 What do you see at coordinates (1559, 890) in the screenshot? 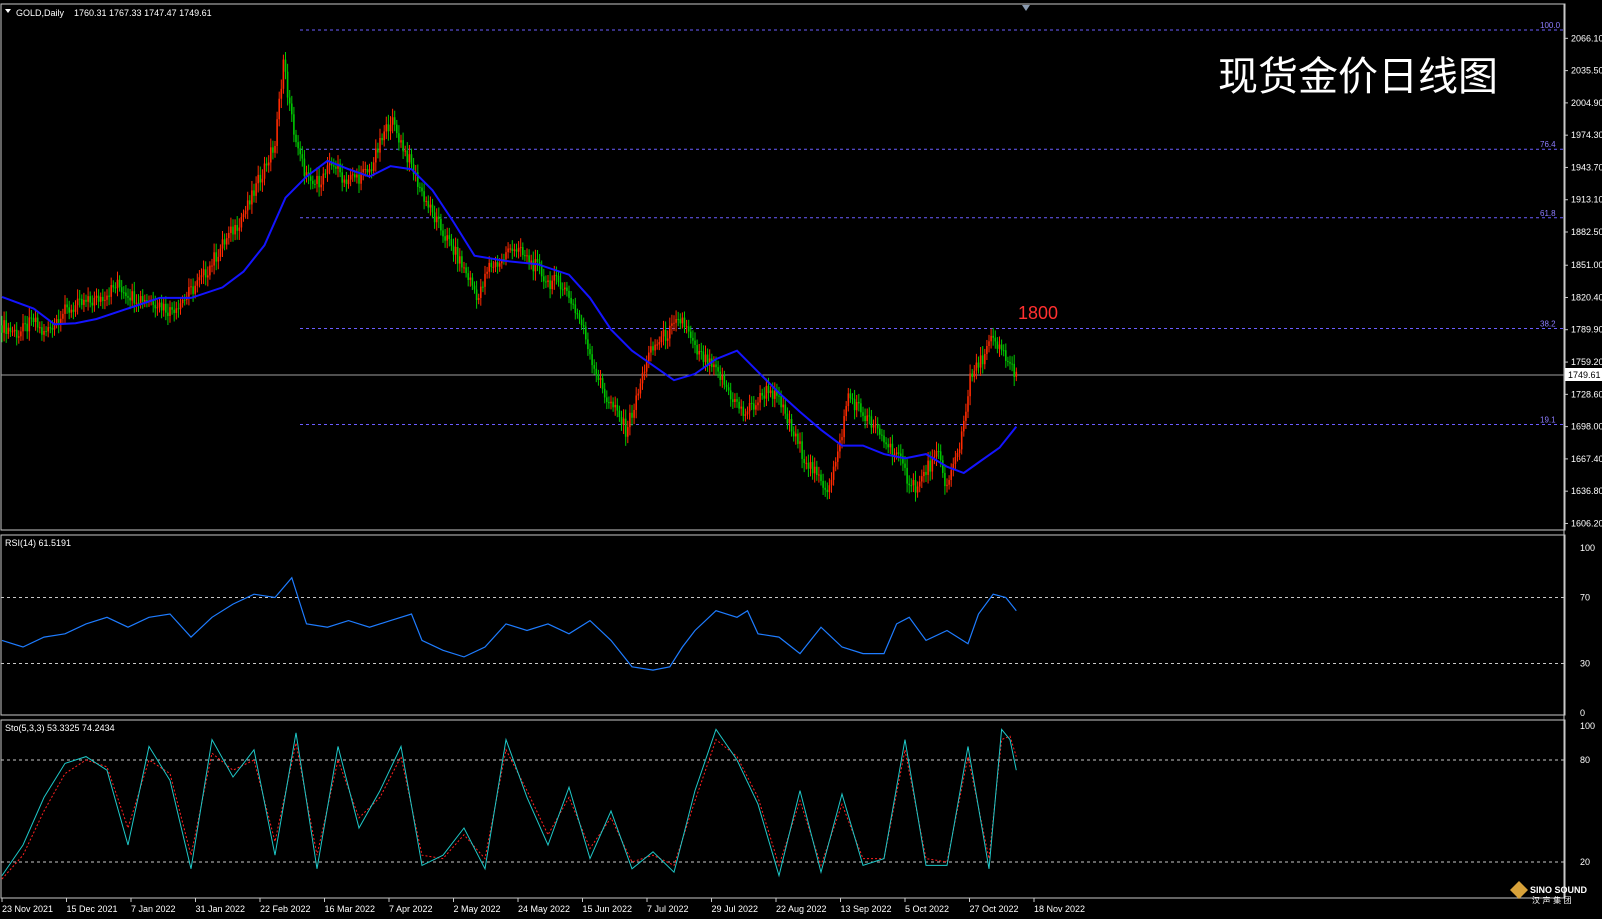
I see `logo-mark: SINO SOUND` at bounding box center [1559, 890].